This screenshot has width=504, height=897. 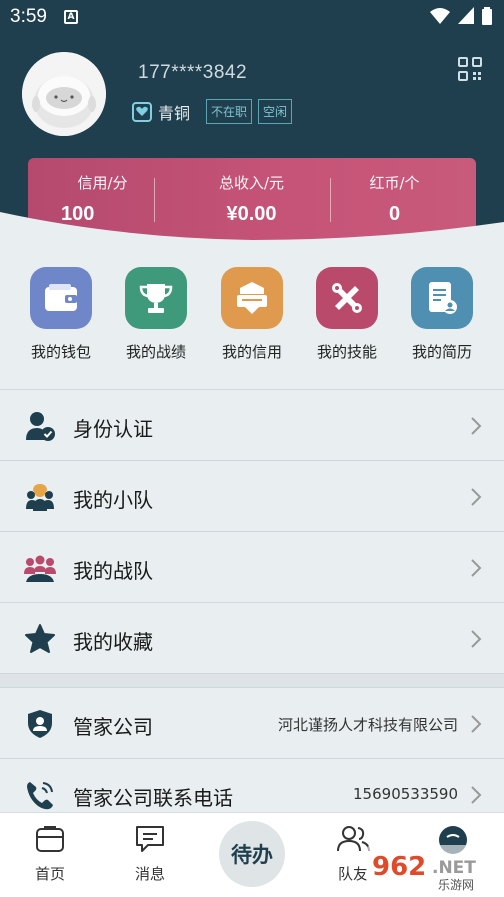 I want to click on squad-icon, so click(x=40, y=497).